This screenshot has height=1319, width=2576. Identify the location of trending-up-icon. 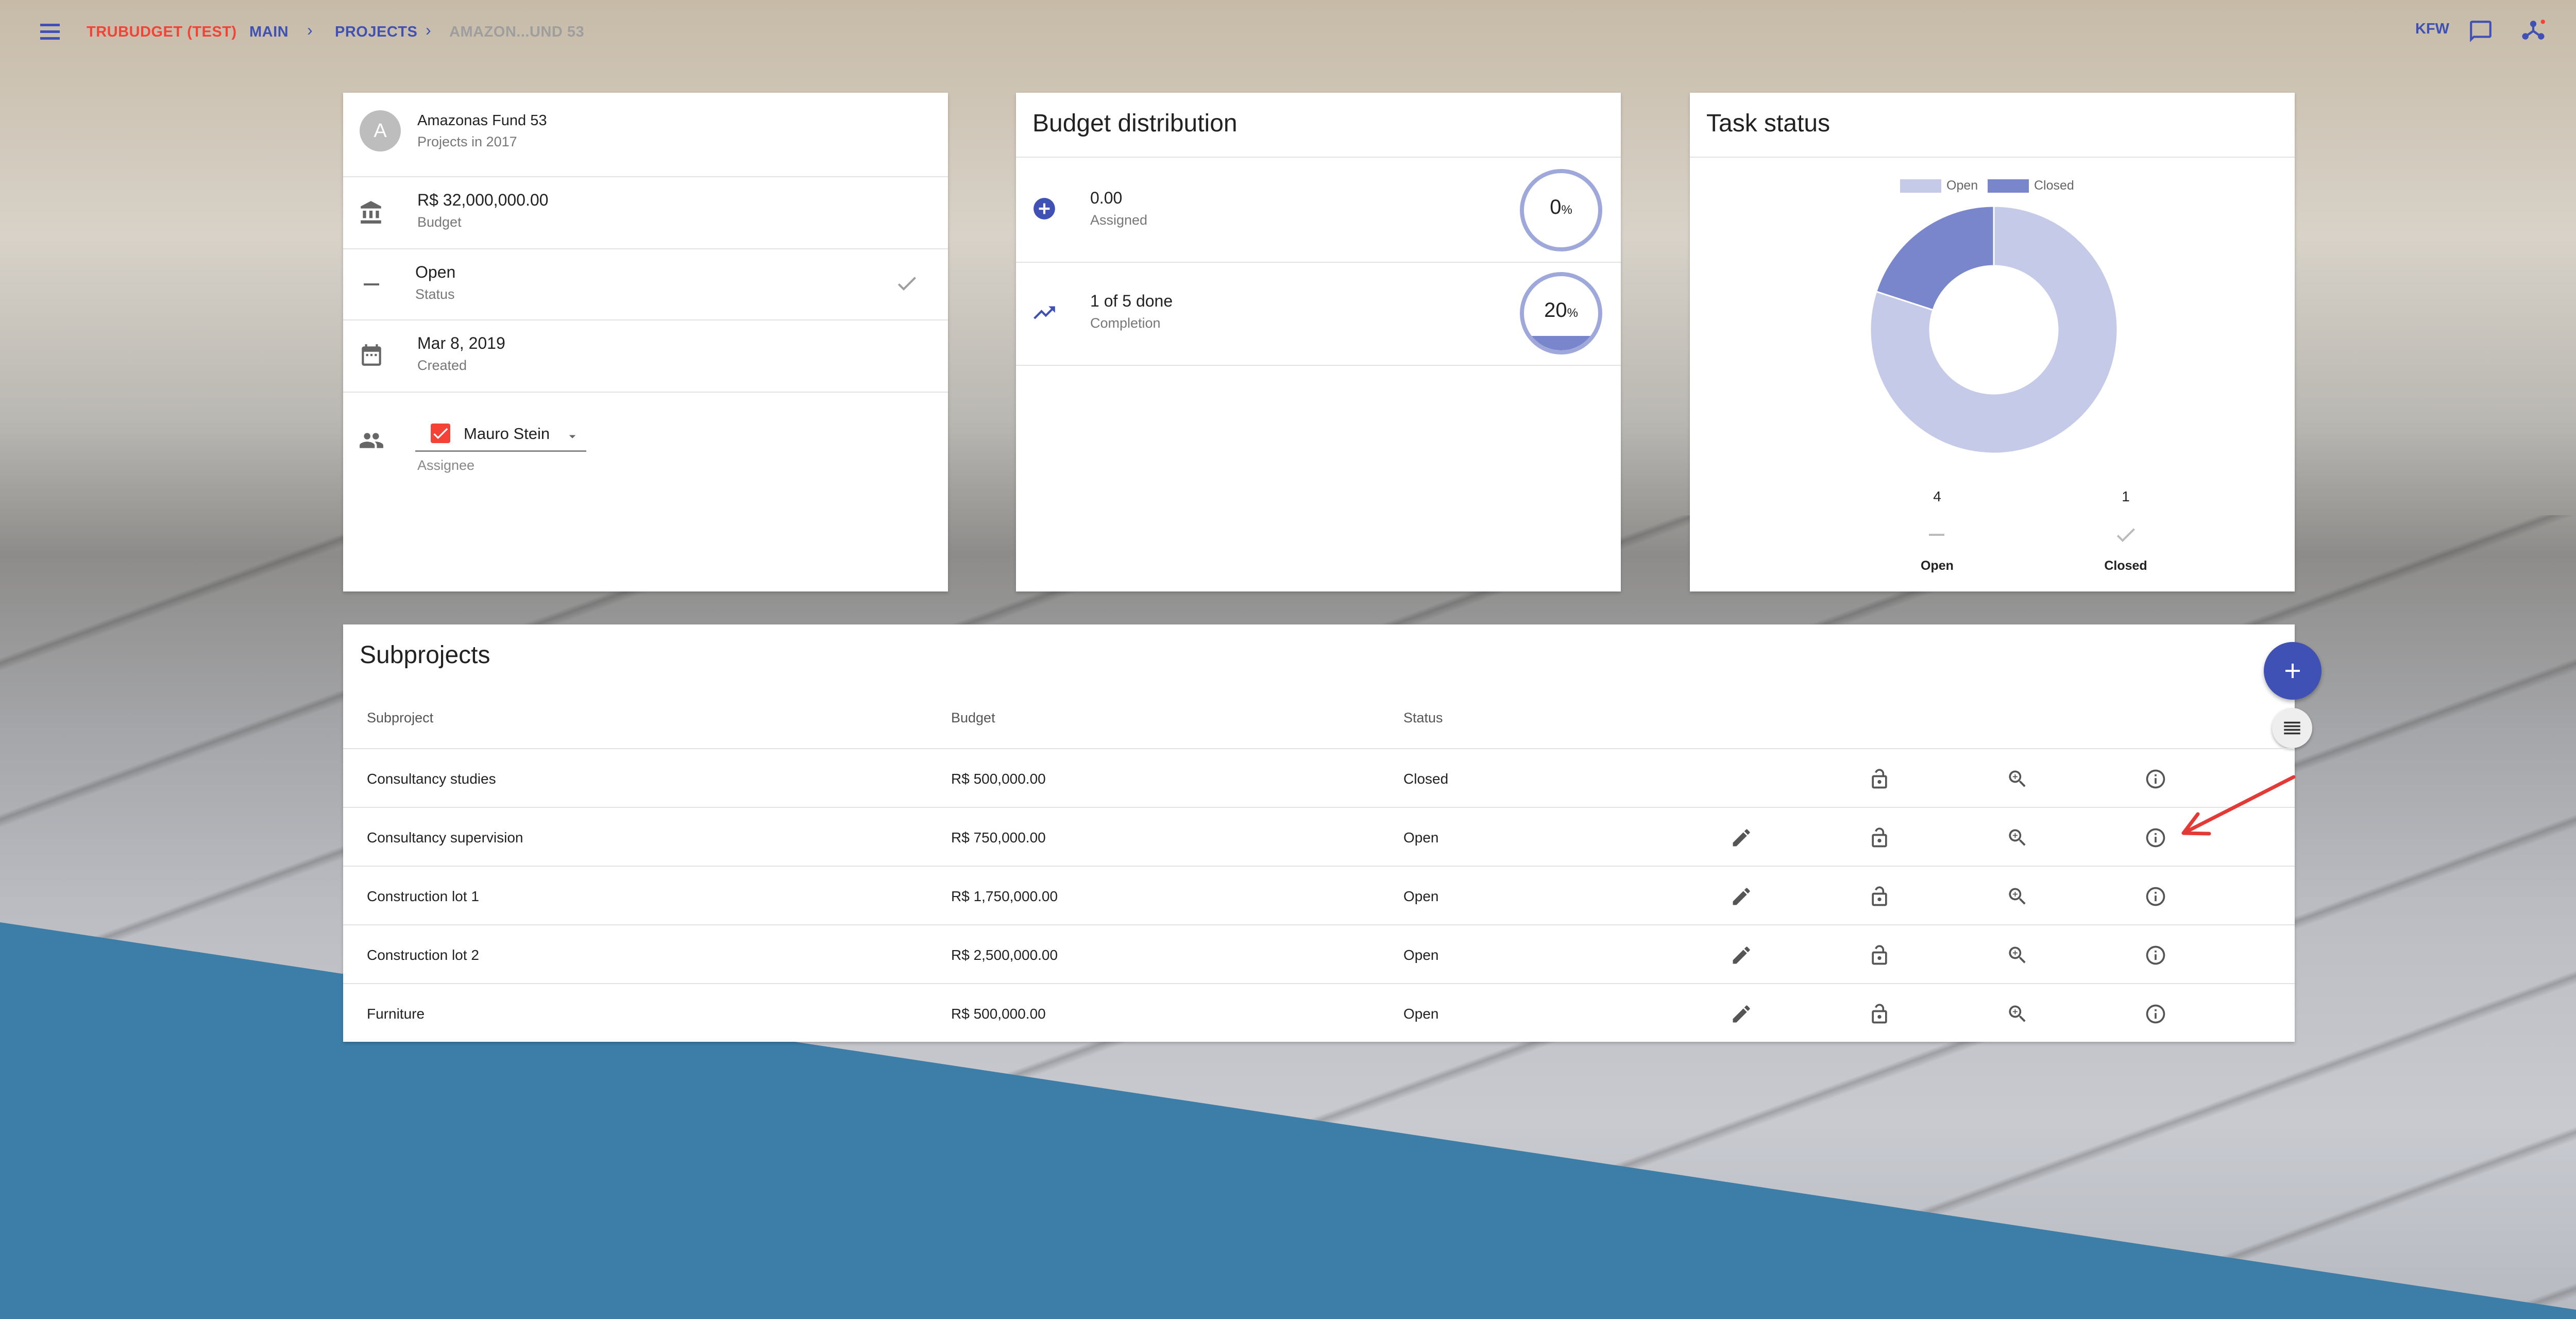
(1044, 312).